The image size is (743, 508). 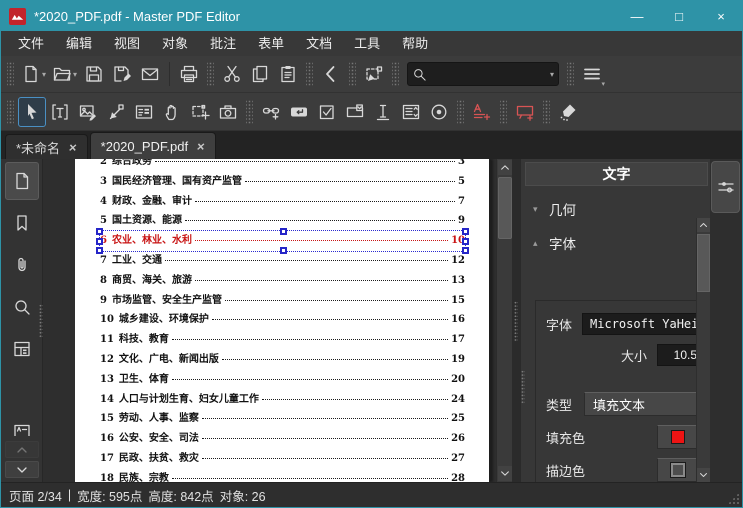 I want to click on save-button, so click(x=94, y=74).